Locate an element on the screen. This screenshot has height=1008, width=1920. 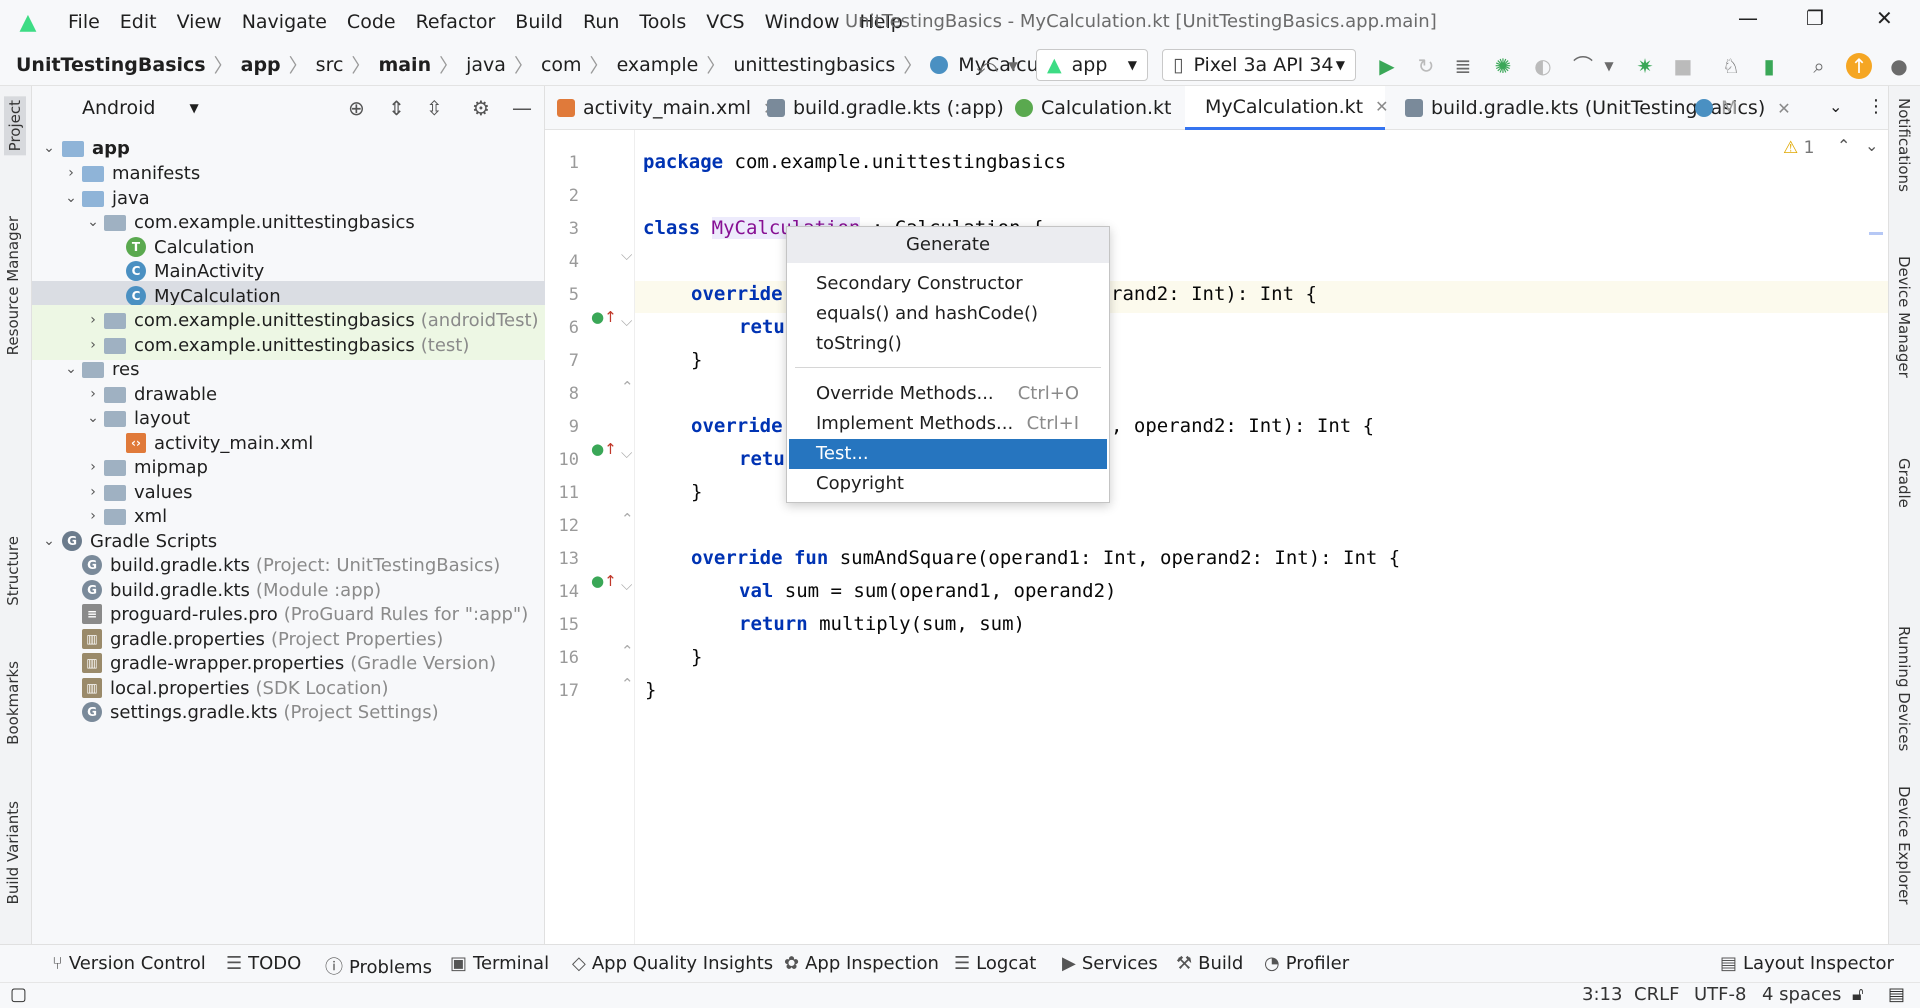
logcat-tool: ☰ Logcat is located at coordinates (995, 963).